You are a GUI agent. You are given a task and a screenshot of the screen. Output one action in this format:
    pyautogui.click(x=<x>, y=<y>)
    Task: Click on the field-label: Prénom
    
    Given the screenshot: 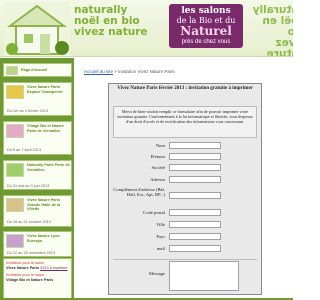 What is the action you would take?
    pyautogui.click(x=157, y=156)
    